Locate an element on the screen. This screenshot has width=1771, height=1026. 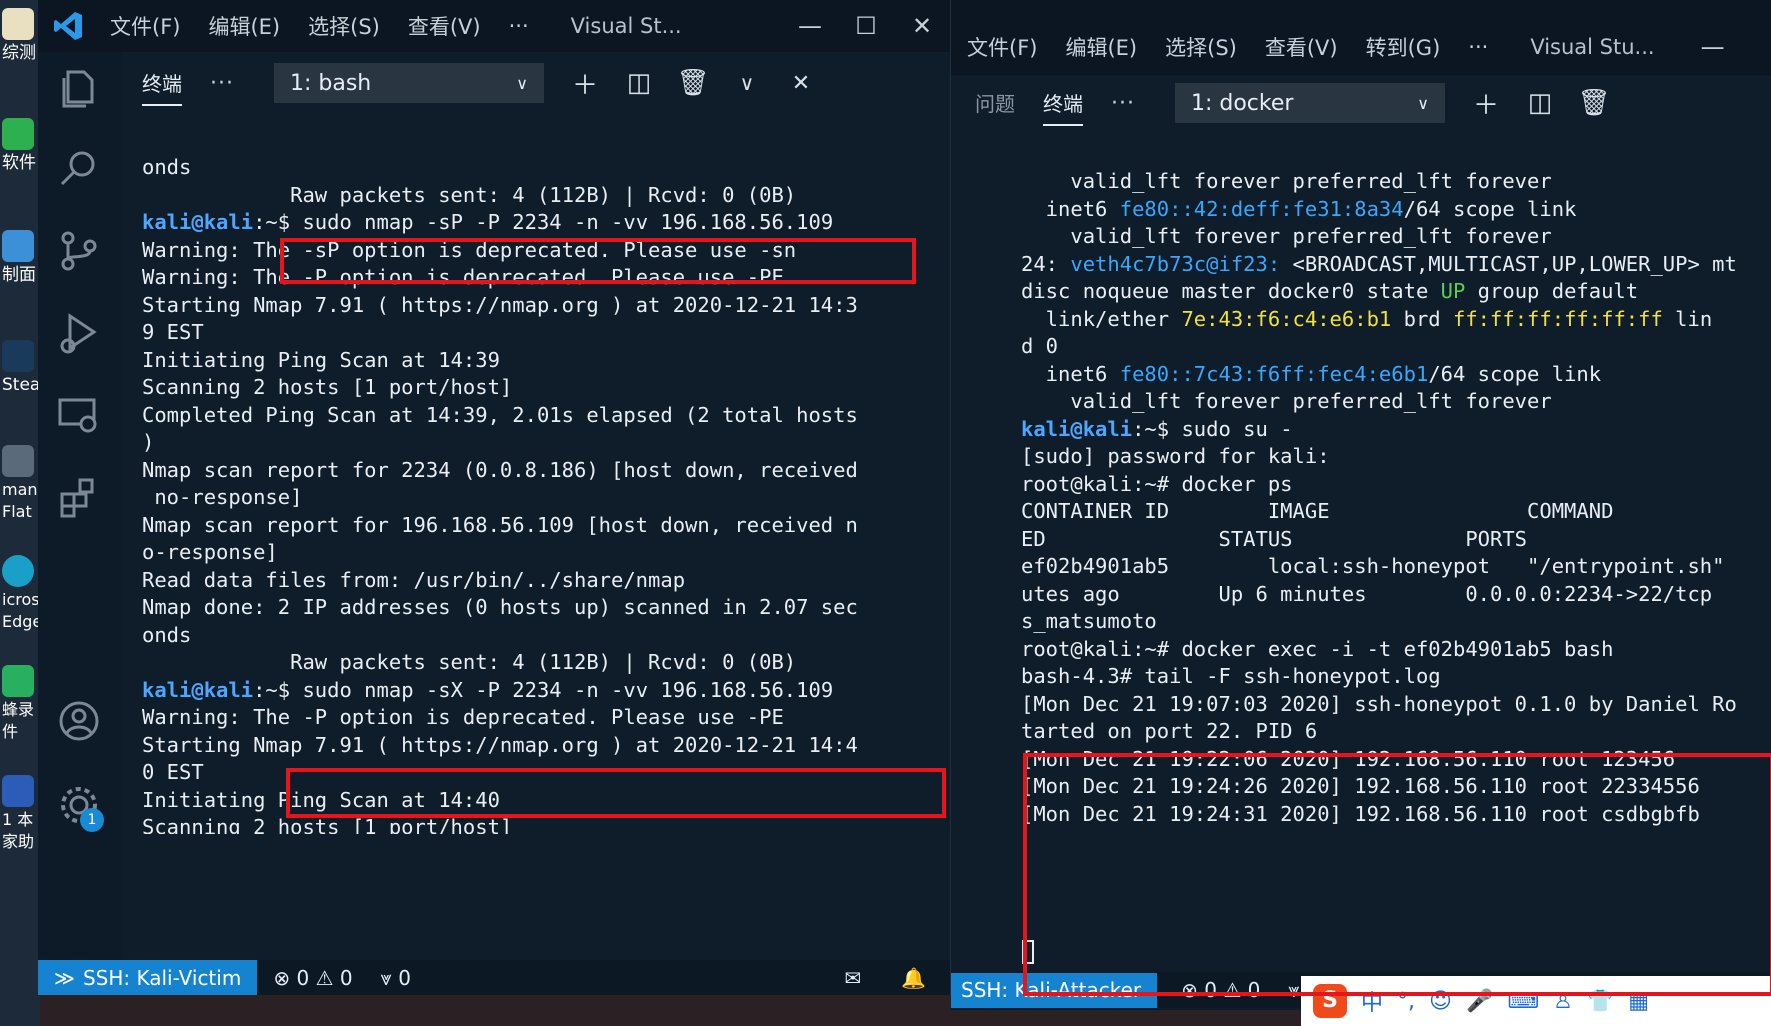
feedback-icon: ✉ is located at coordinates (852, 978).